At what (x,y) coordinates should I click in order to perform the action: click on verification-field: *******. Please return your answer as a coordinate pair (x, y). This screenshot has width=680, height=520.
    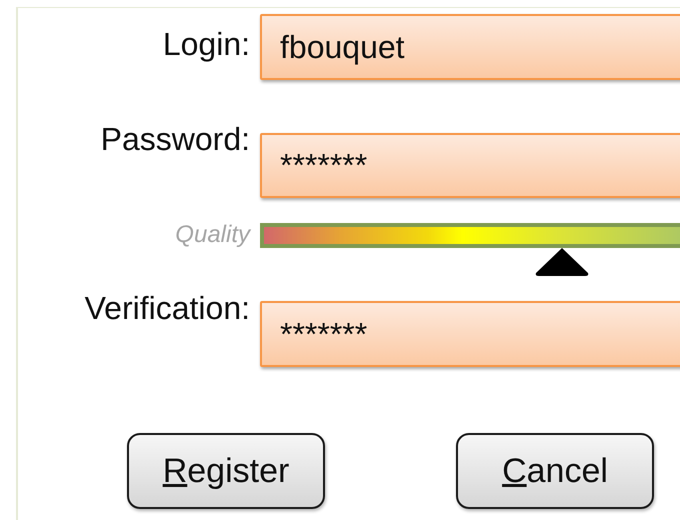
    Looking at the image, I should click on (470, 334).